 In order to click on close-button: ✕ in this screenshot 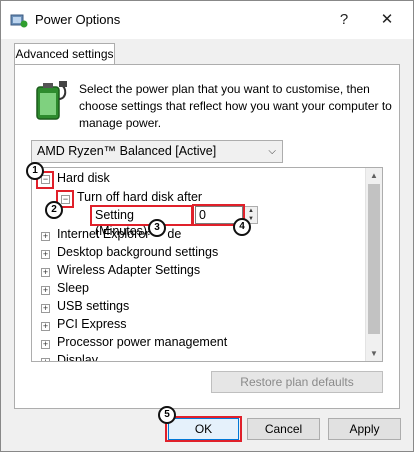, I will do `click(387, 20)`.